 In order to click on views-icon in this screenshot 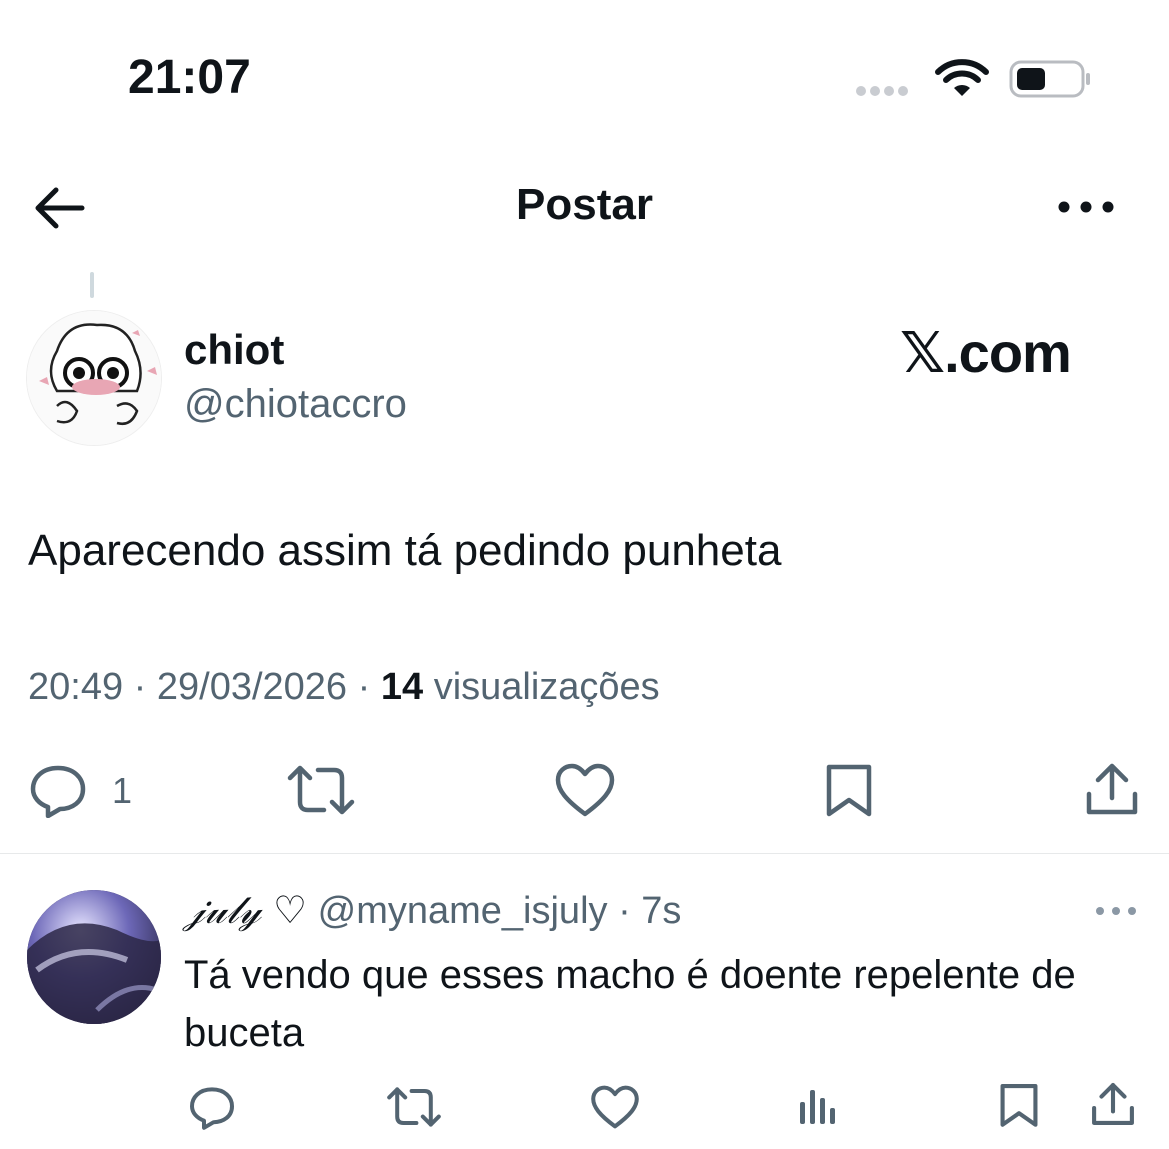, I will do `click(818, 1107)`.